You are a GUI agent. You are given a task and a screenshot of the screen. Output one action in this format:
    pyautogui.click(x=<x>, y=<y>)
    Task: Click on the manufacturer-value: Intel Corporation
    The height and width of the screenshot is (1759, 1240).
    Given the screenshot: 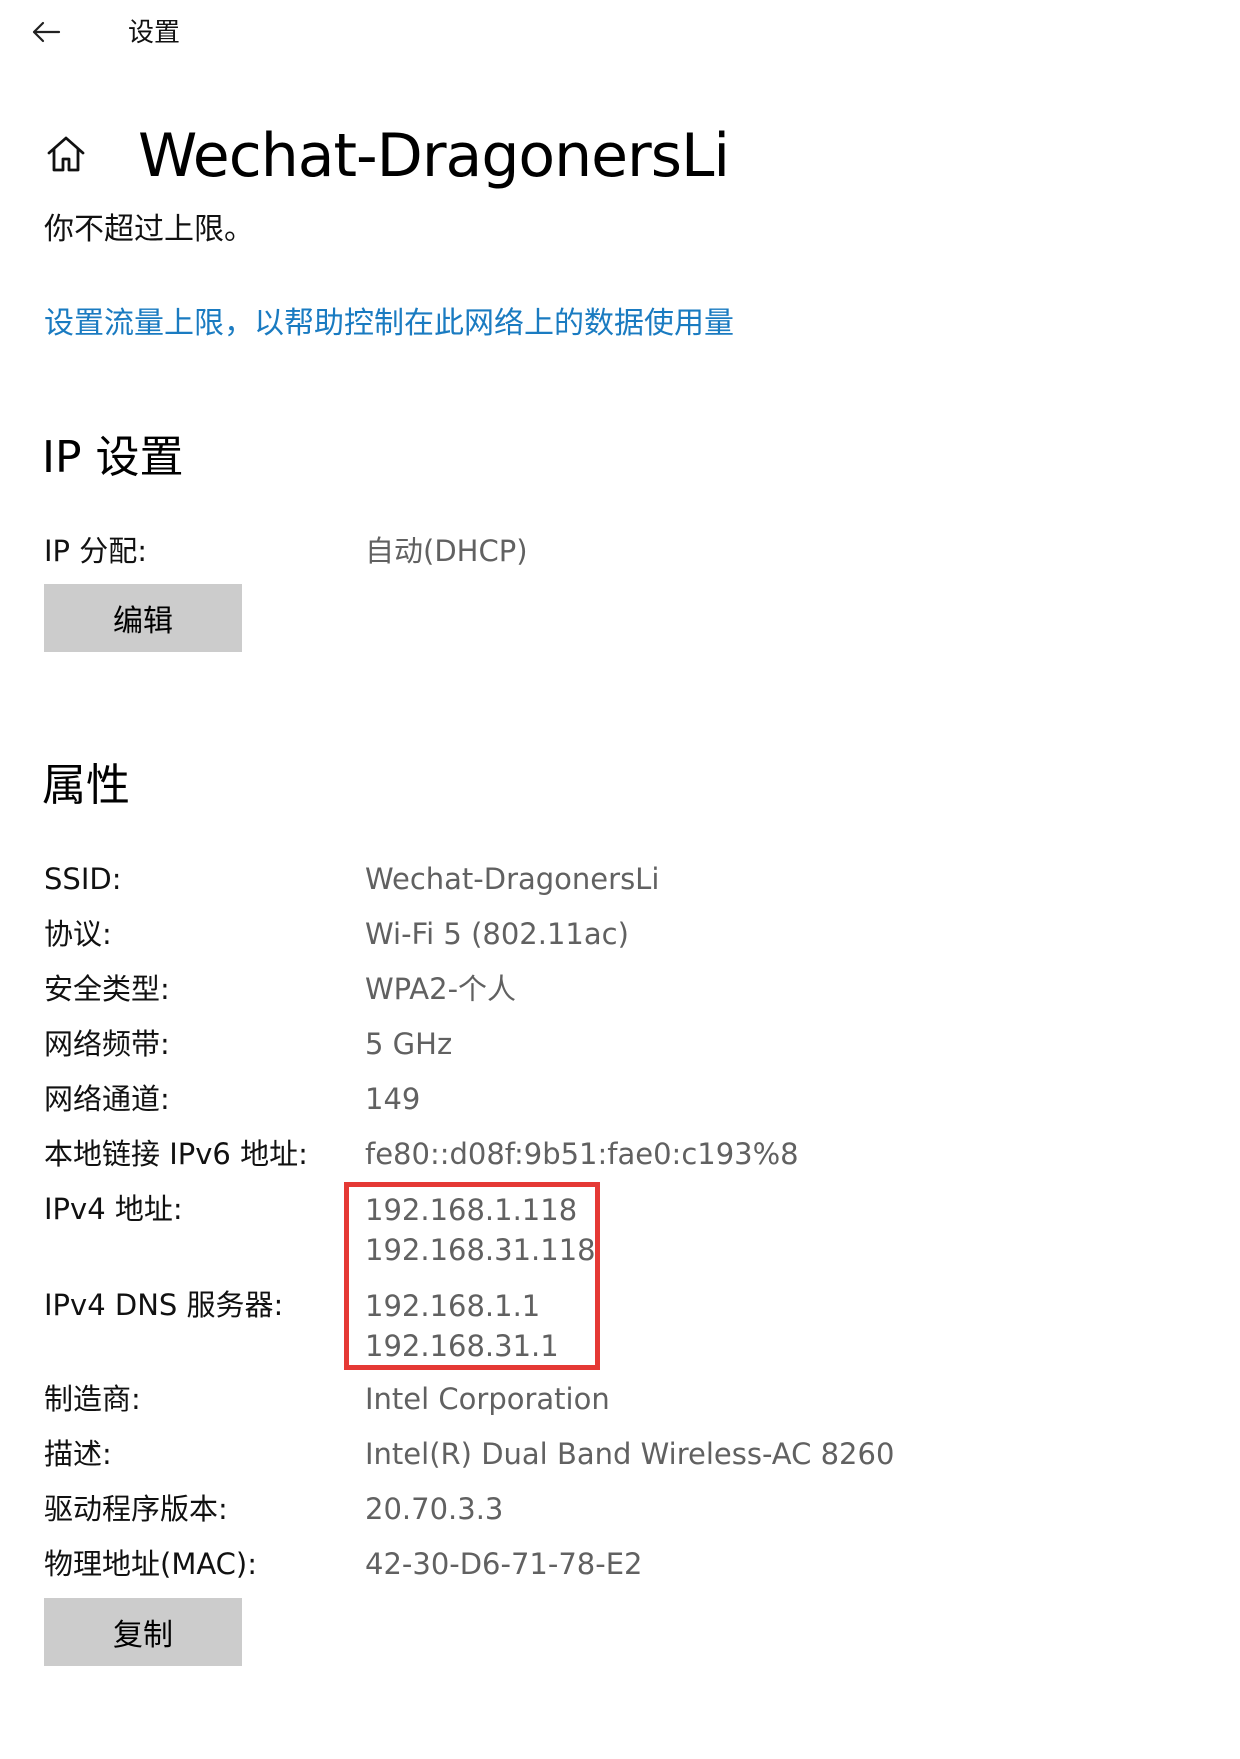 What is the action you would take?
    pyautogui.click(x=487, y=1399)
    